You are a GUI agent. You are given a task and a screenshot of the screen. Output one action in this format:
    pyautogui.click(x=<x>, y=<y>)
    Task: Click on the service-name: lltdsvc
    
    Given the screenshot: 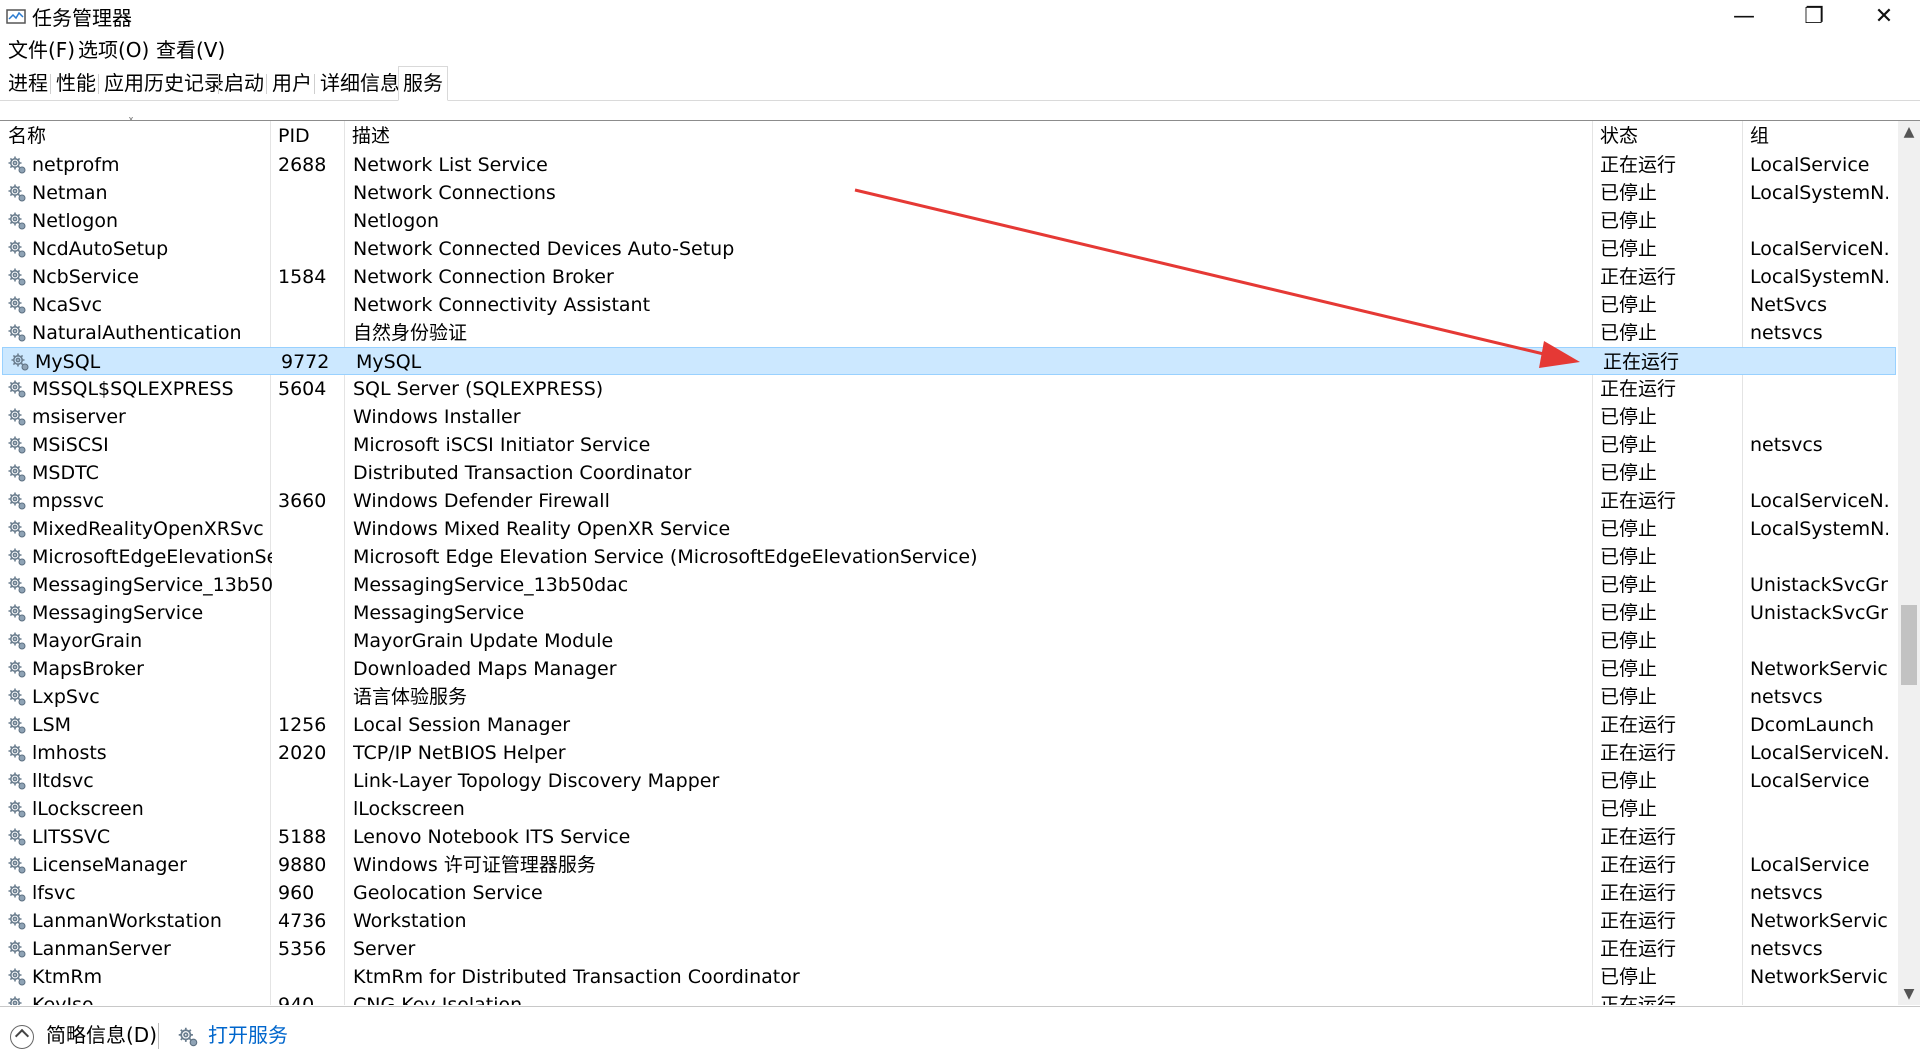 What is the action you would take?
    pyautogui.click(x=63, y=781)
    